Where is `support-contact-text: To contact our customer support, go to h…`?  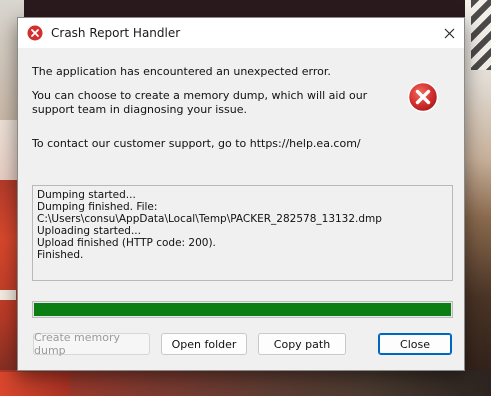
support-contact-text: To contact our customer support, go to h… is located at coordinates (196, 143).